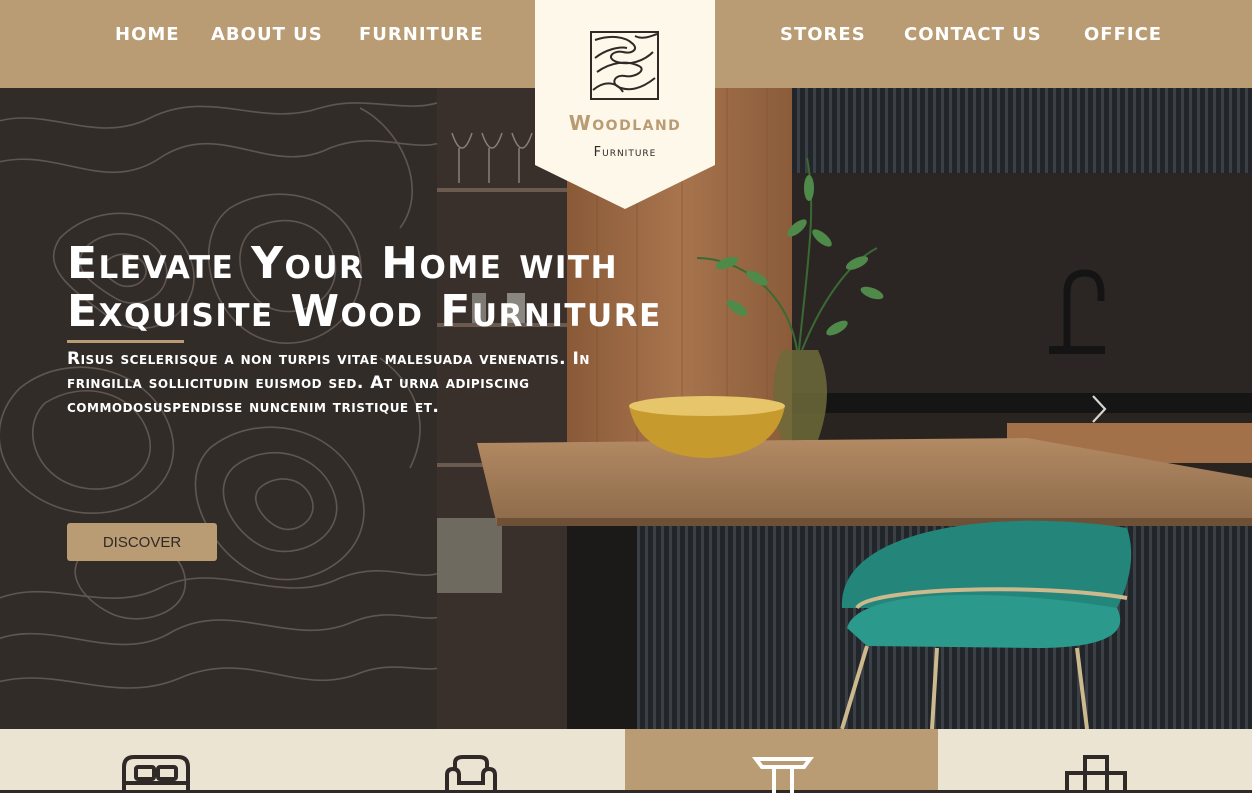 This screenshot has width=1252, height=793. Describe the element at coordinates (823, 35) in the screenshot. I see `nav-stores: STORES` at that location.